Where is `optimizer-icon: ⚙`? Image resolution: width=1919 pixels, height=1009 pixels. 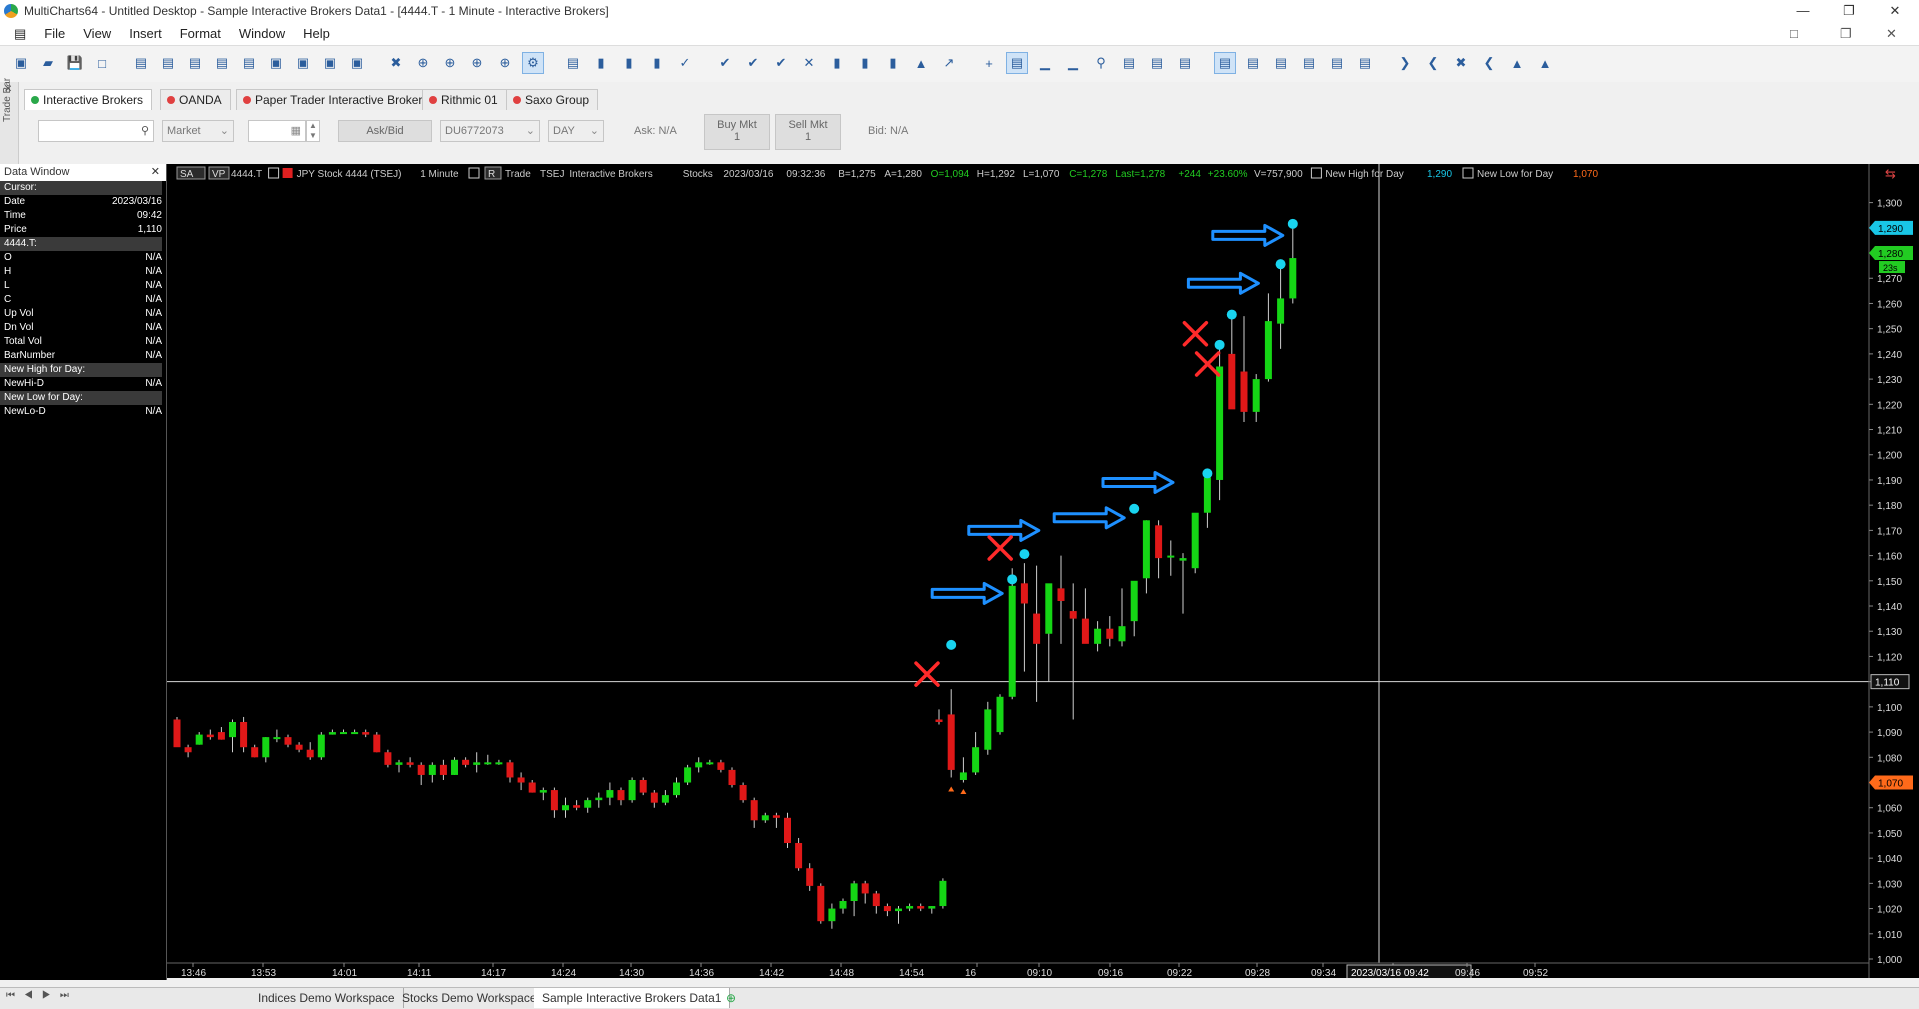
optimizer-icon: ⚙ is located at coordinates (533, 63).